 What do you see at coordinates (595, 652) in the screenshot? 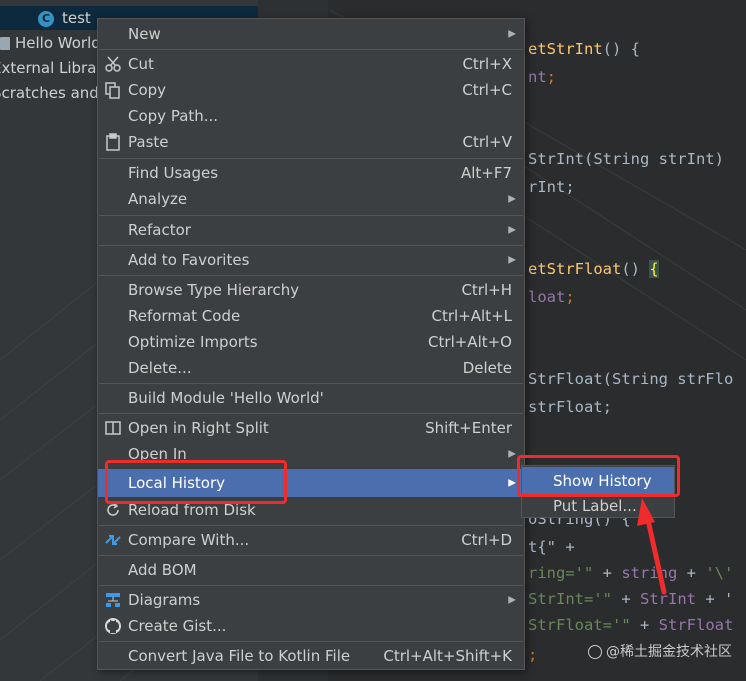
I see `watermark-logo-icon` at bounding box center [595, 652].